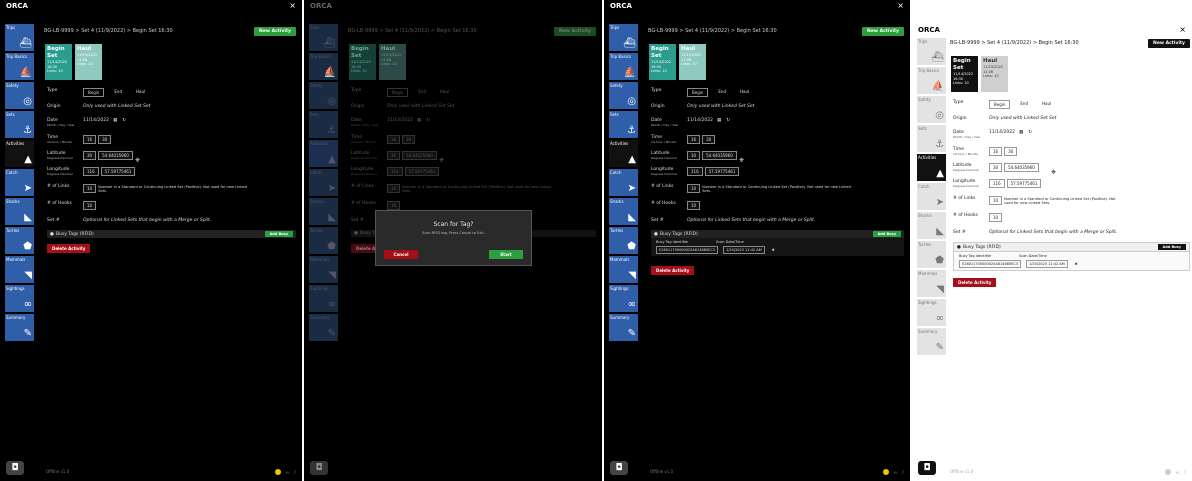 The width and height of the screenshot is (1192, 481). I want to click on cancel-button: Cancel, so click(401, 254).